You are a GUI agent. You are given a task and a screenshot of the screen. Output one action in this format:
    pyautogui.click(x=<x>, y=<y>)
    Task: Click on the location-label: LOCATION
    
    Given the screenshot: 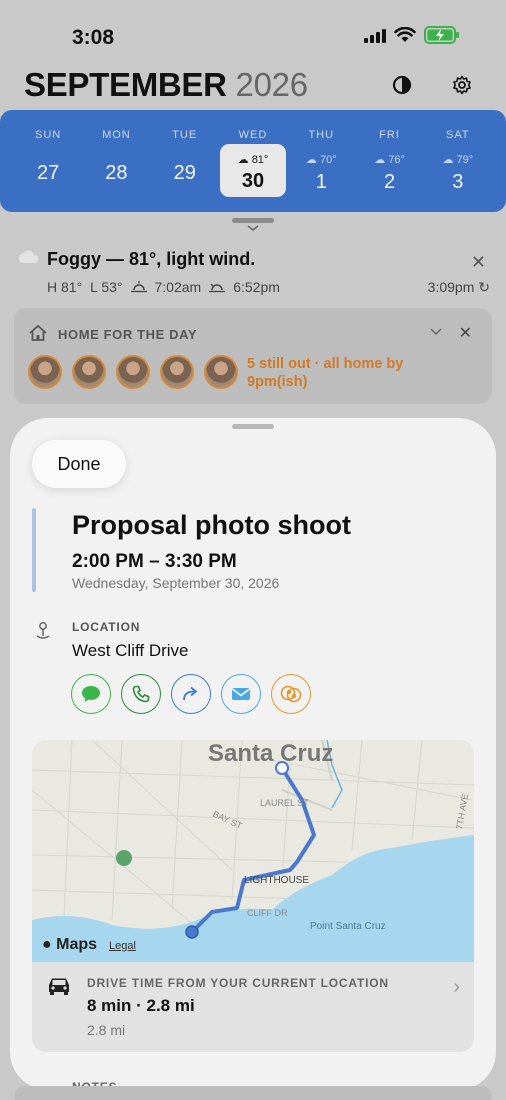 What is the action you would take?
    pyautogui.click(x=106, y=627)
    